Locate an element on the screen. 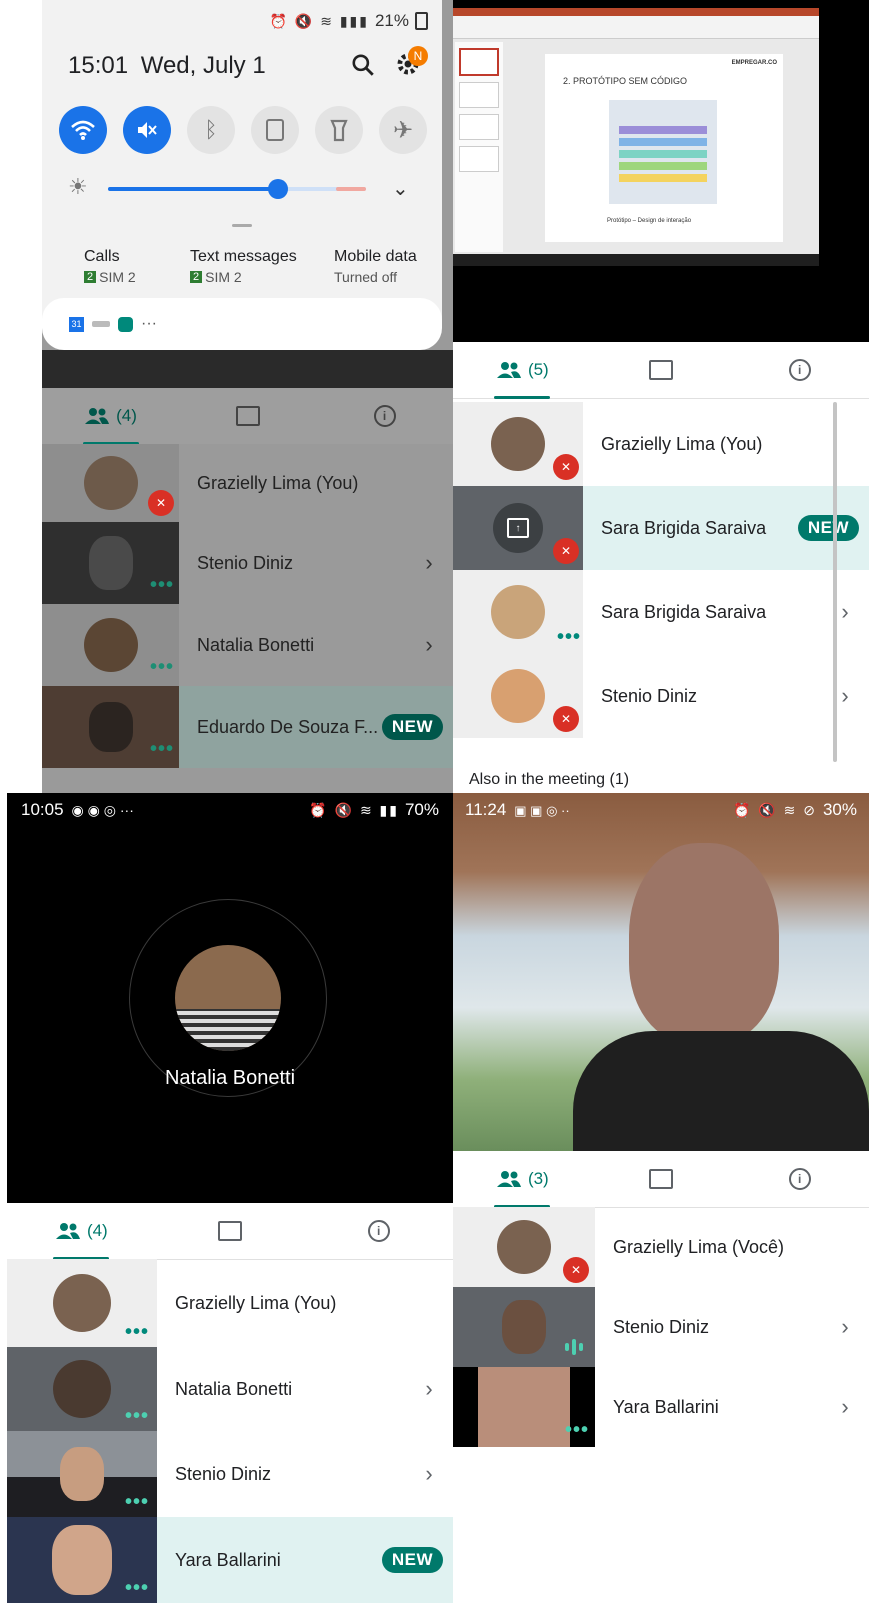 This screenshot has height=1611, width=869. battery-level: 70% is located at coordinates (421, 809).